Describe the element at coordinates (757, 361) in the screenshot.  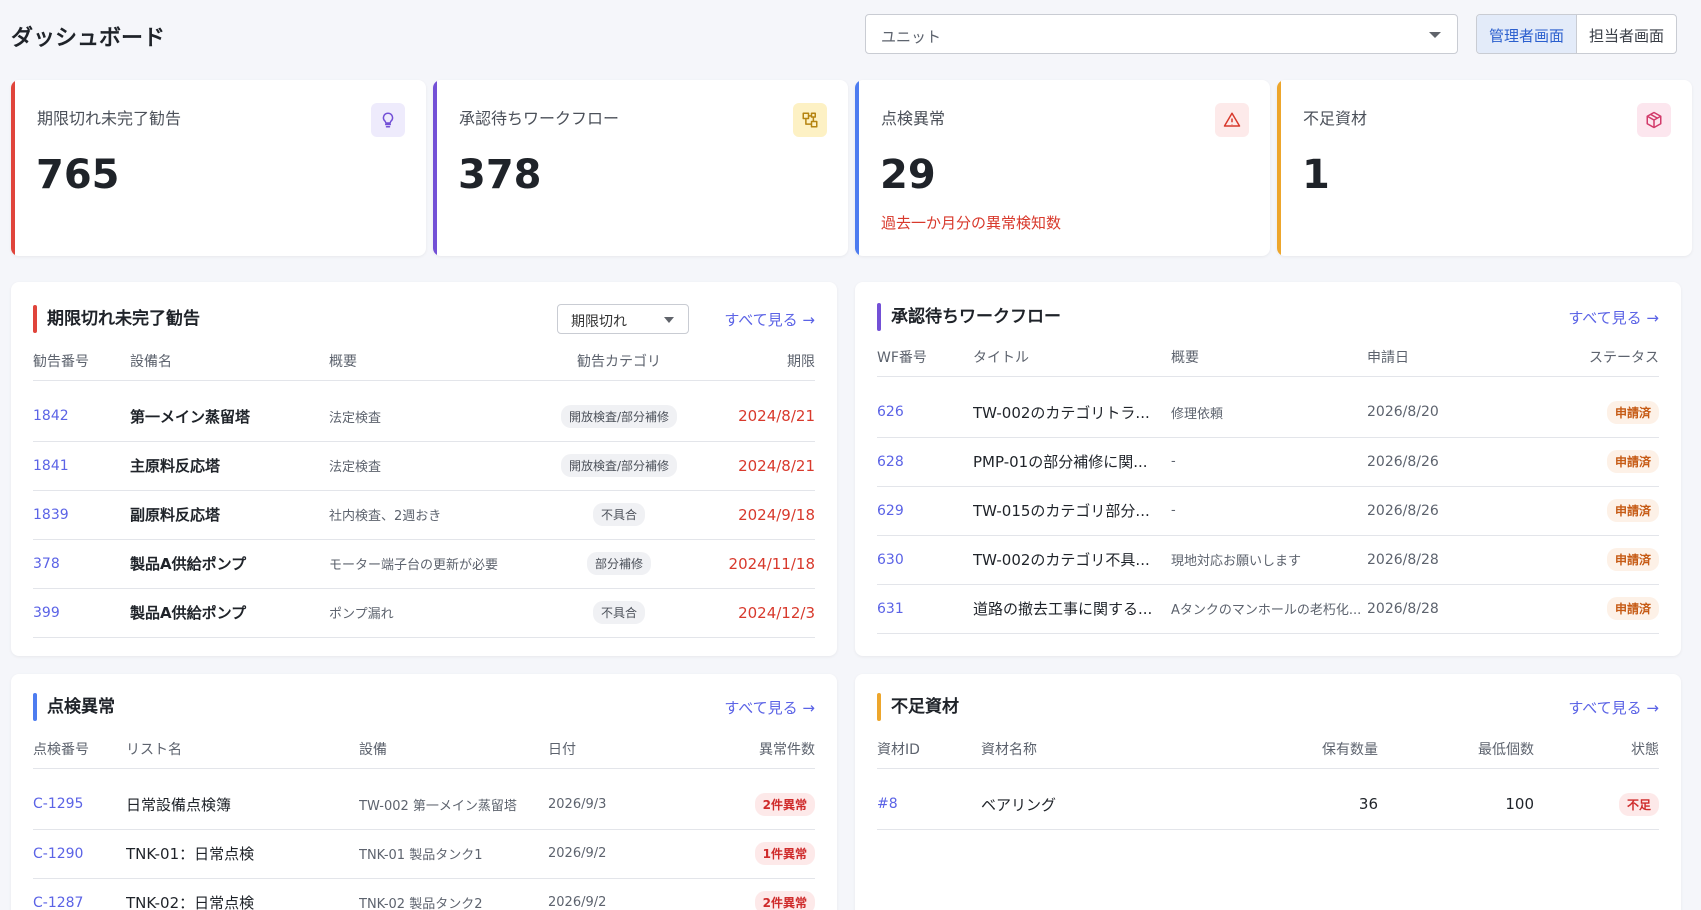
I see `column-header: 期限` at that location.